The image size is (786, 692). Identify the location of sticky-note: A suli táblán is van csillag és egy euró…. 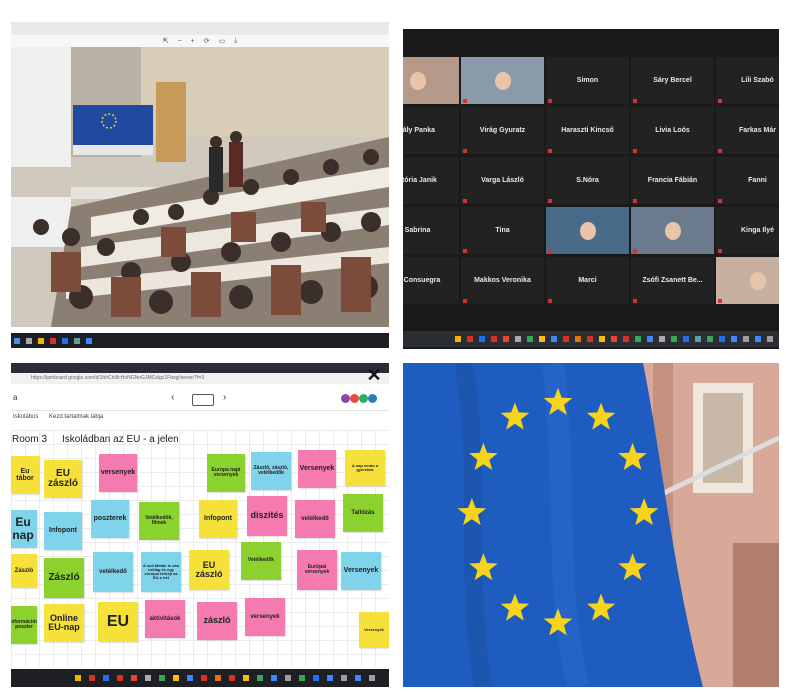
(161, 572).